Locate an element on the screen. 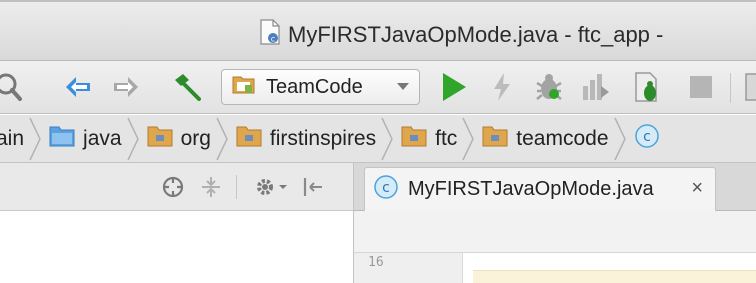 This screenshot has height=283, width=756. breadcrumb-item-org: org is located at coordinates (179, 139).